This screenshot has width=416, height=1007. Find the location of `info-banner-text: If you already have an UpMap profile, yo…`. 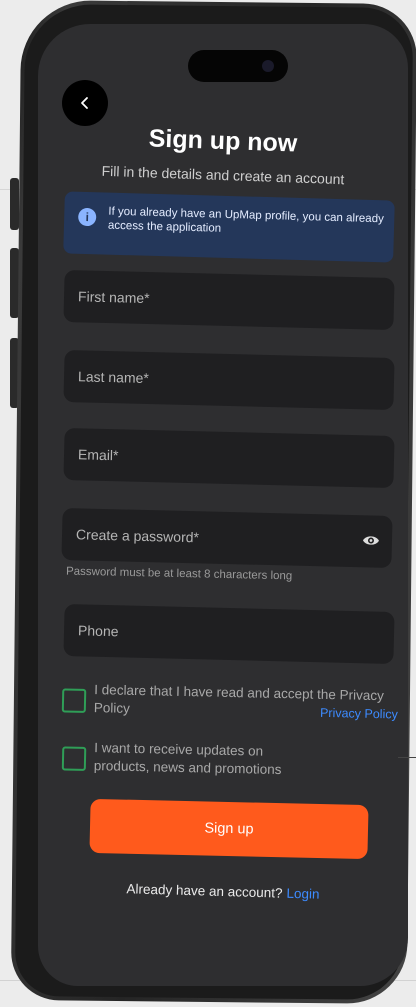

info-banner-text: If you already have an UpMap profile, yo… is located at coordinates (245, 220).